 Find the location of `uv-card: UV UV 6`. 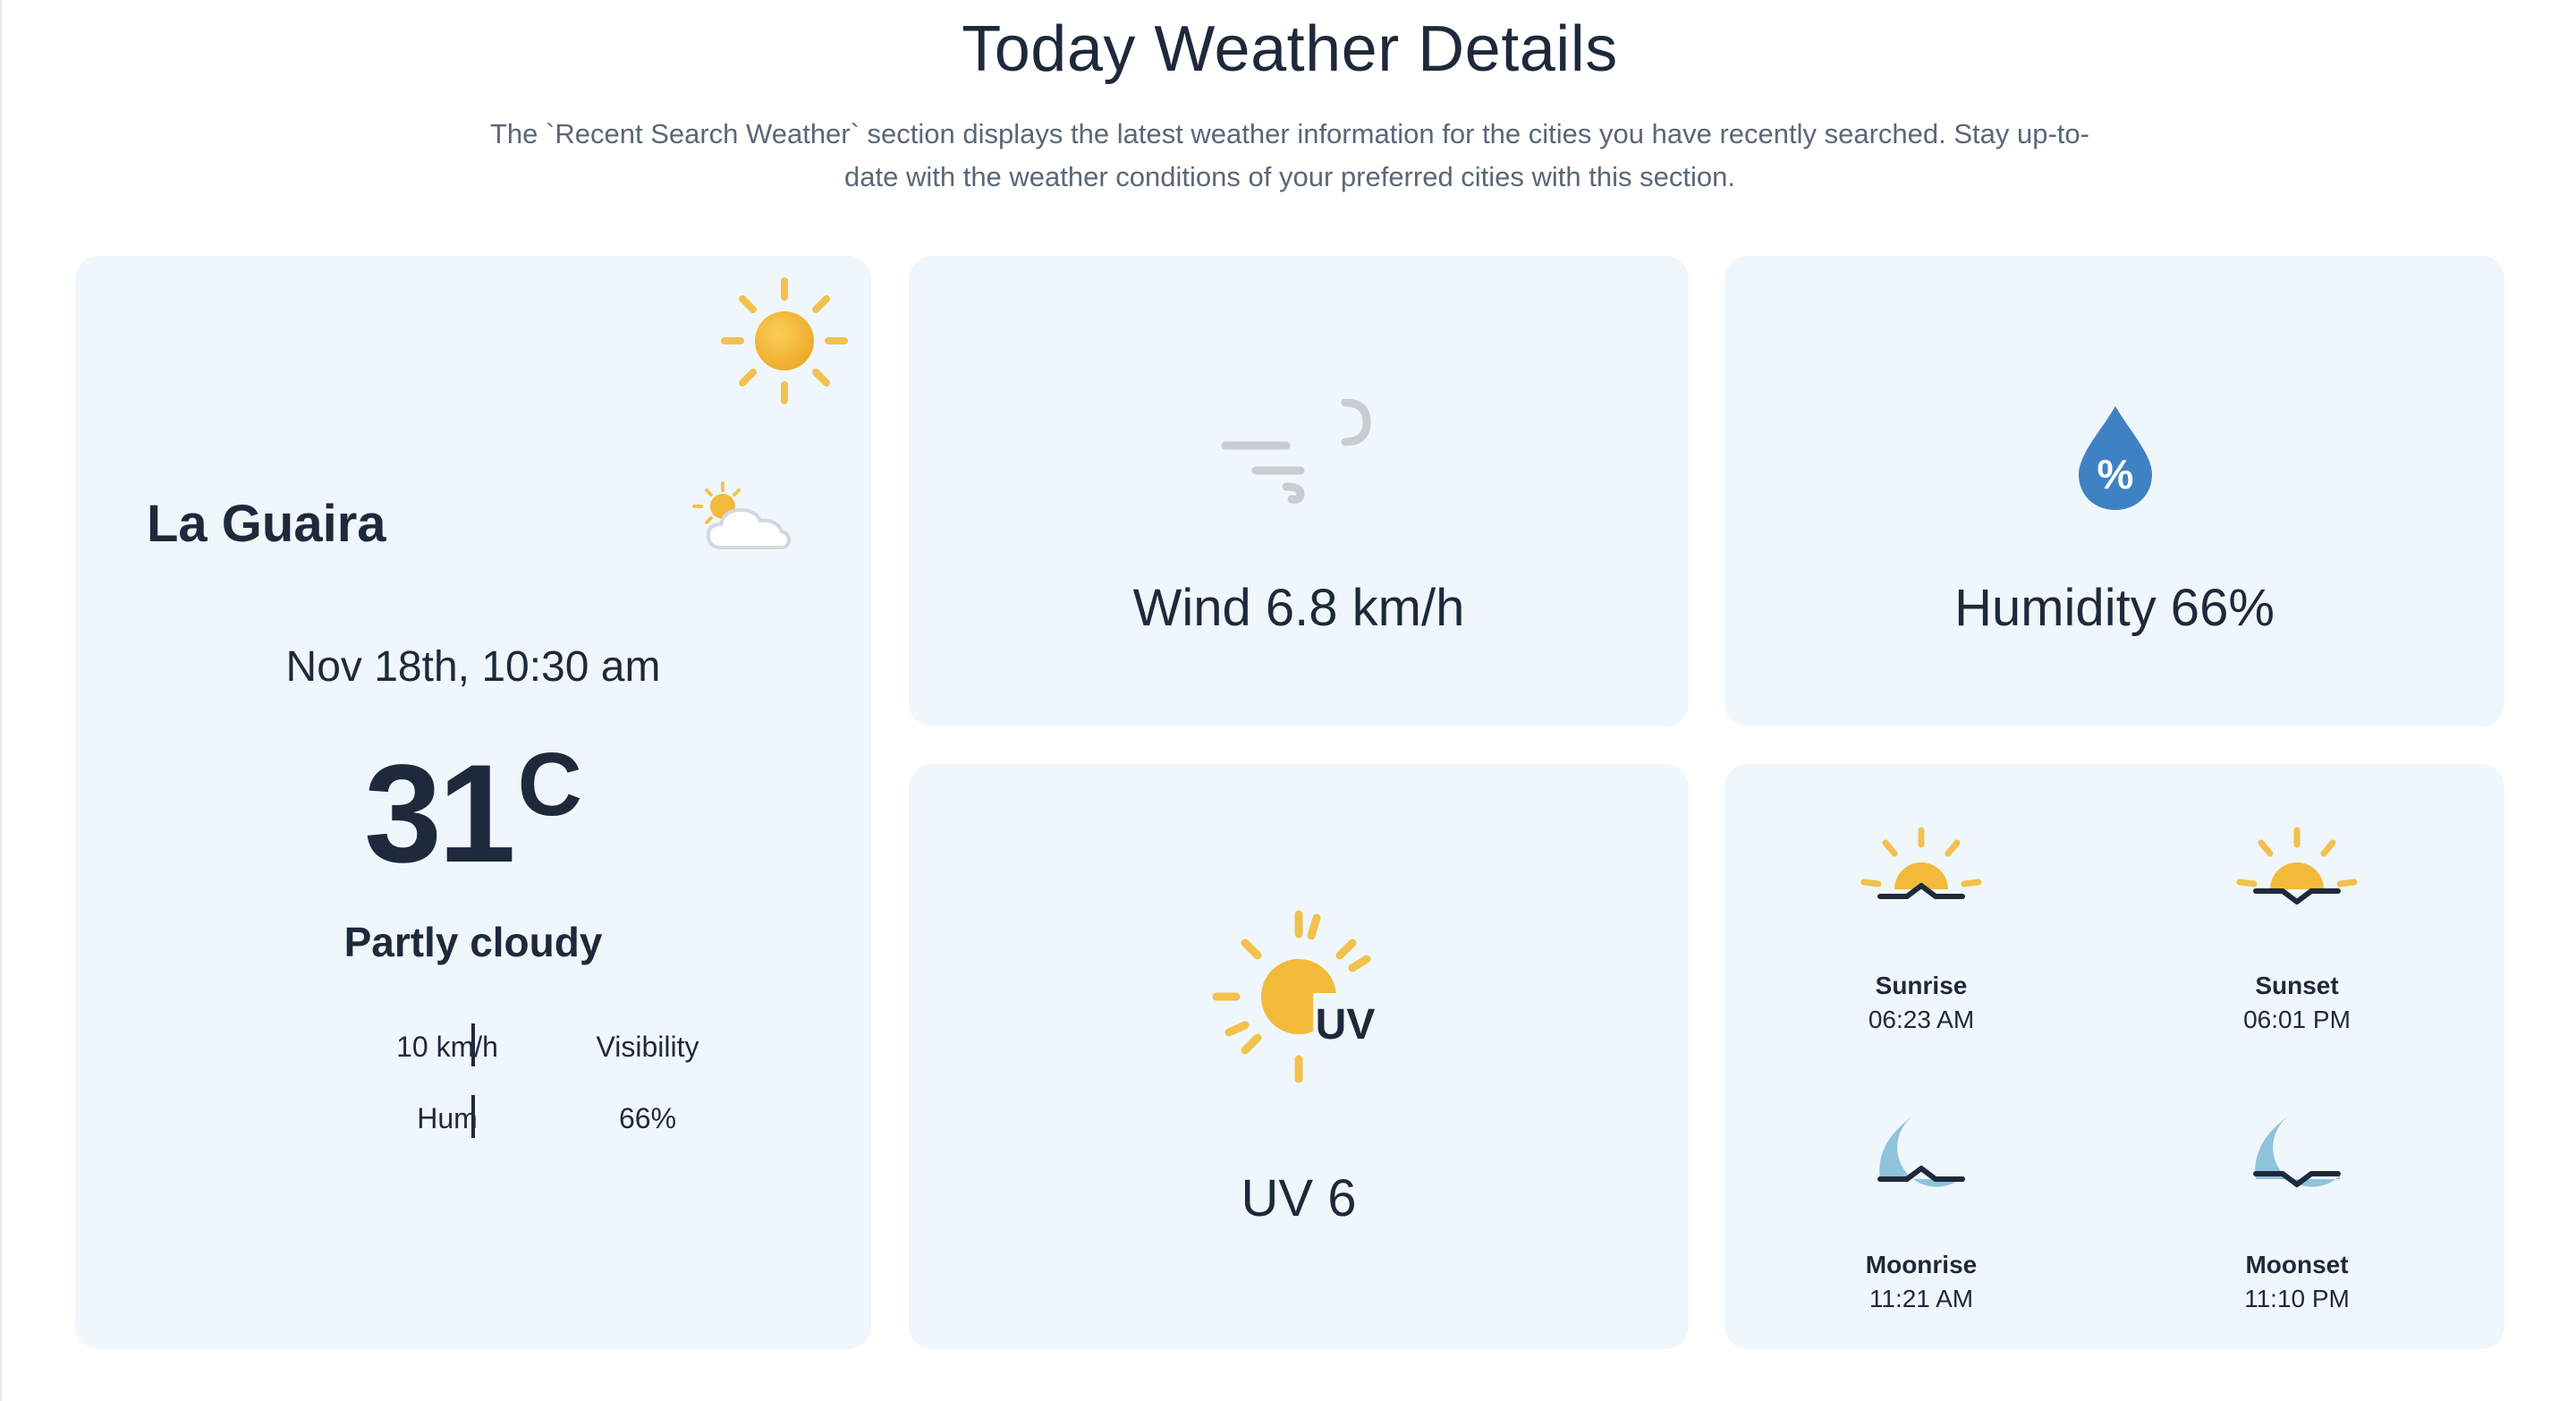

uv-card: UV UV 6 is located at coordinates (1299, 1056).